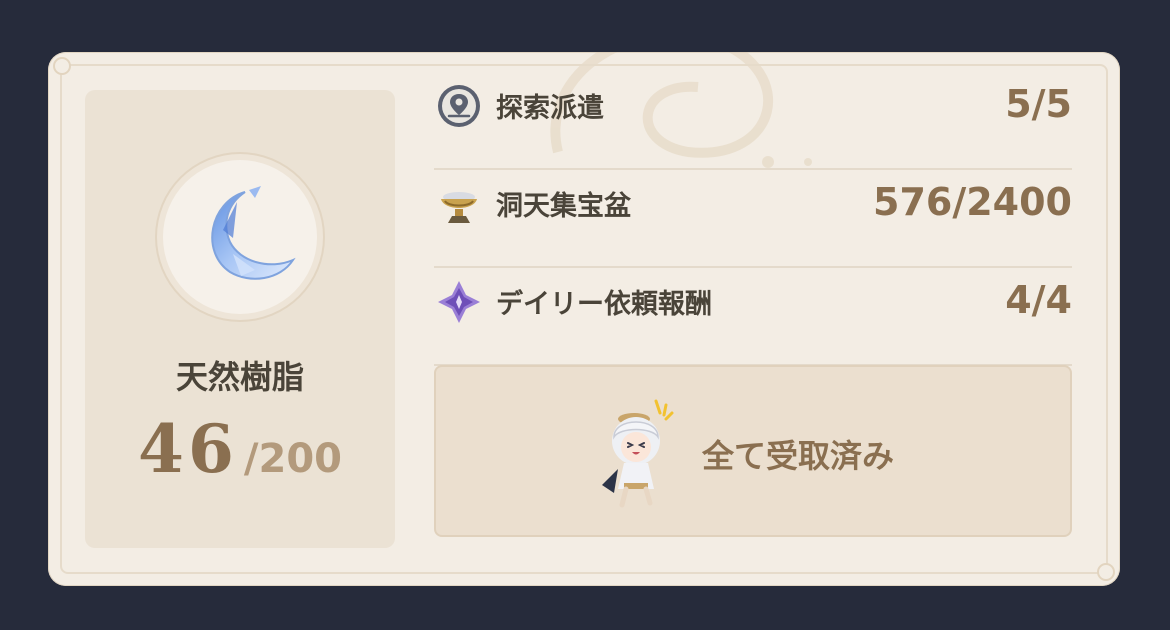 The height and width of the screenshot is (630, 1170). What do you see at coordinates (753, 317) in the screenshot?
I see `row-daily-commission: デイリー依頼報酬 4/4` at bounding box center [753, 317].